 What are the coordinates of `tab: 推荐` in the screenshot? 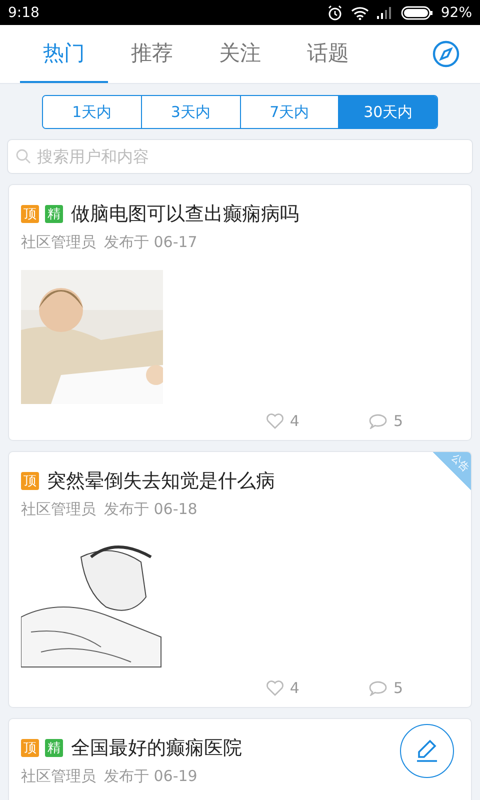 It's located at (152, 54).